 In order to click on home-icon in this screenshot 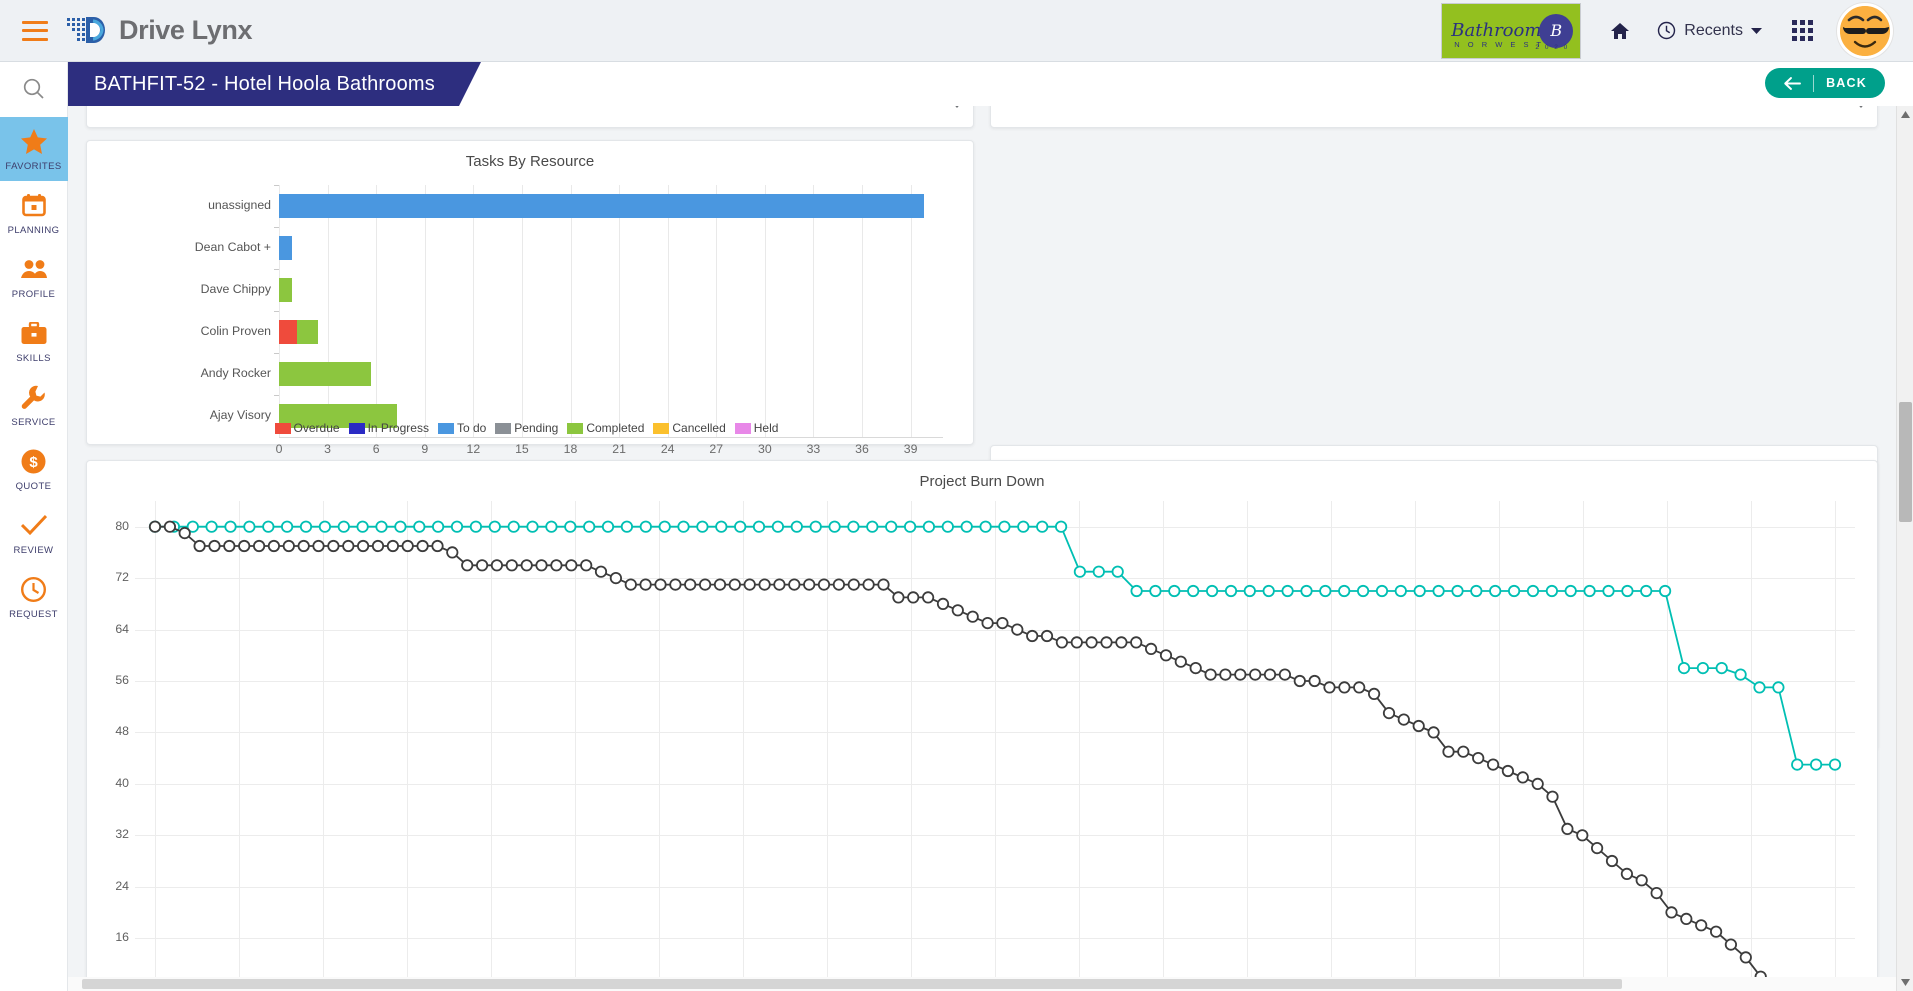, I will do `click(1620, 31)`.